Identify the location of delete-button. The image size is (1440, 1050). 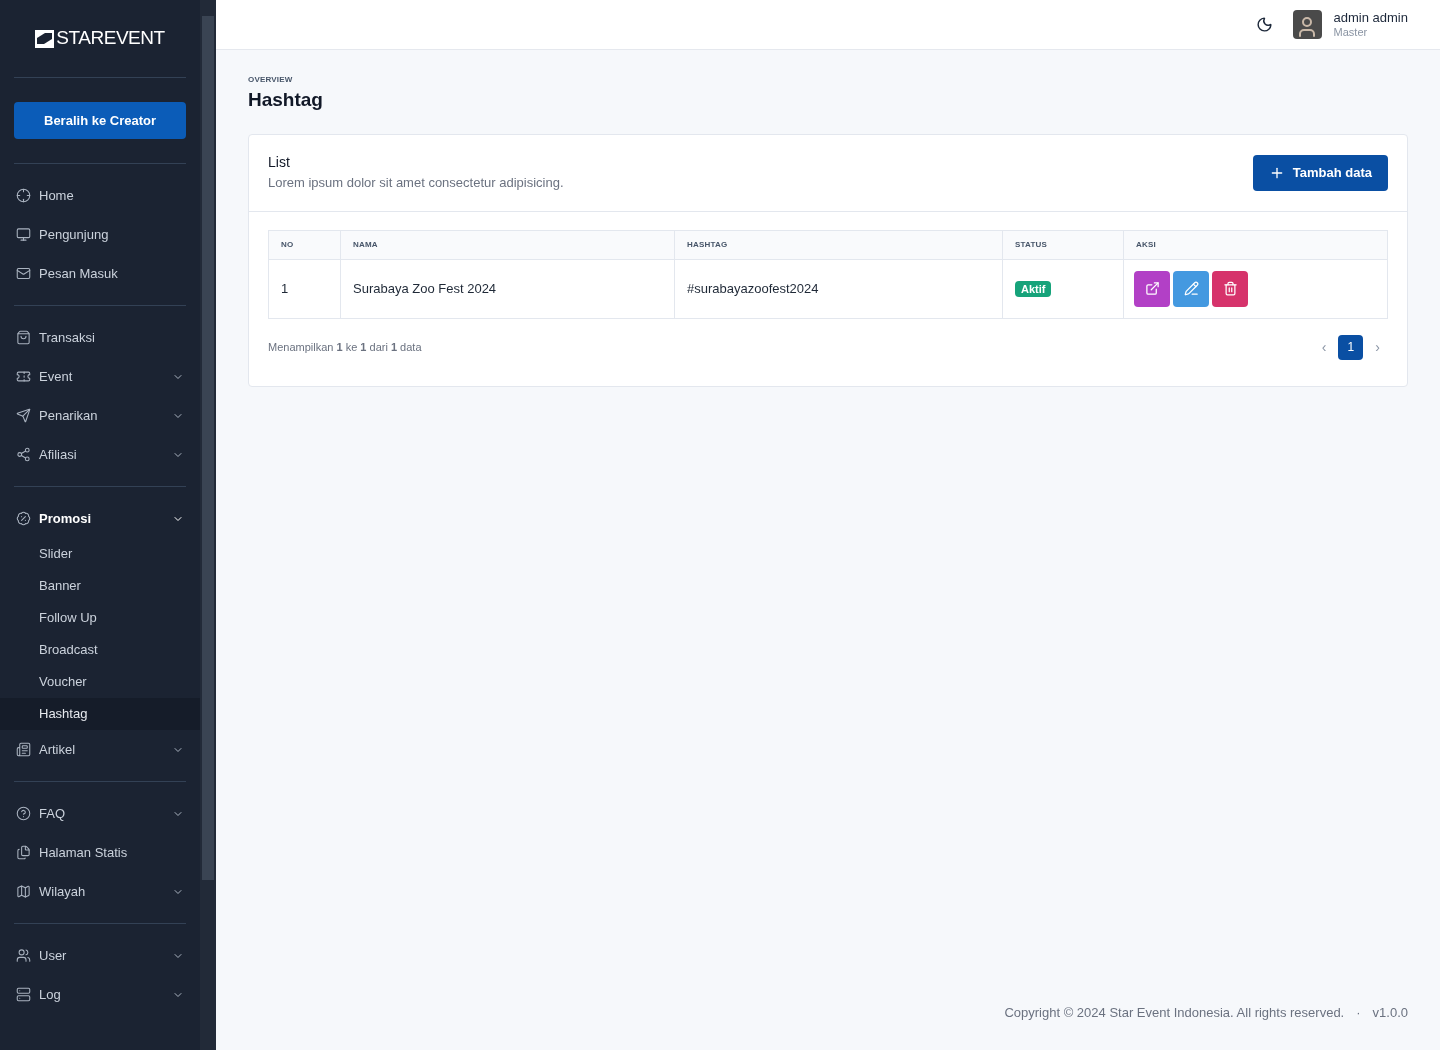
(1230, 288).